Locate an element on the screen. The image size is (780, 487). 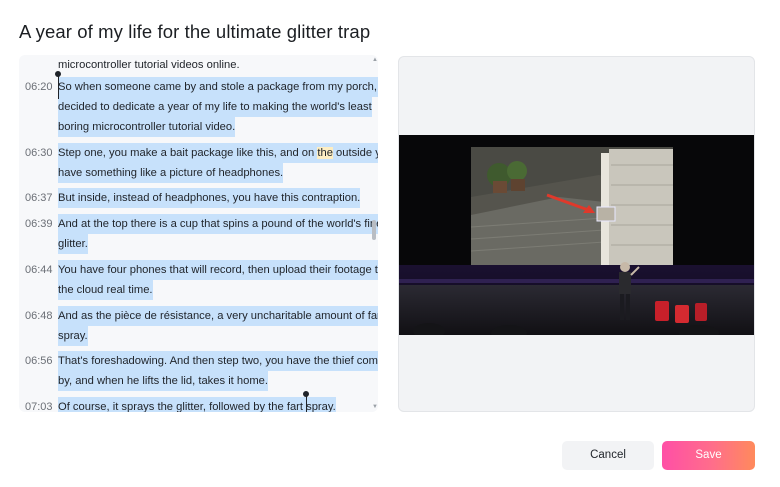
selection-end-caret is located at coordinates (306, 403).